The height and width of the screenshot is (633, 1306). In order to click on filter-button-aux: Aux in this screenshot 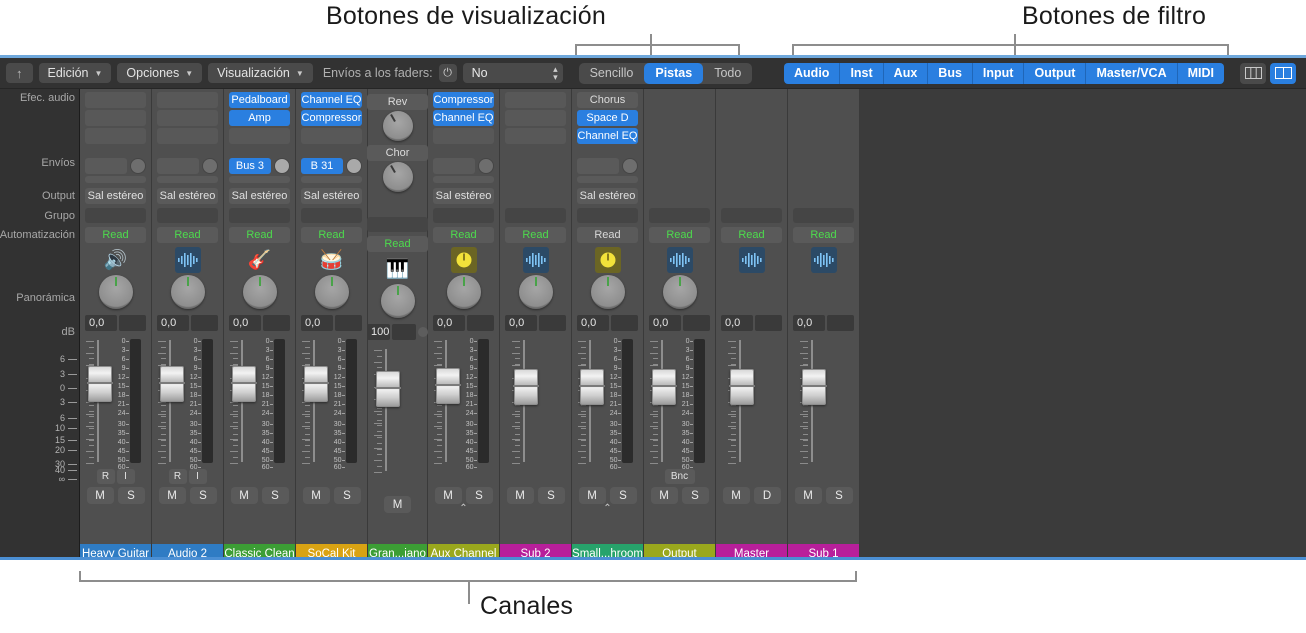, I will do `click(906, 73)`.